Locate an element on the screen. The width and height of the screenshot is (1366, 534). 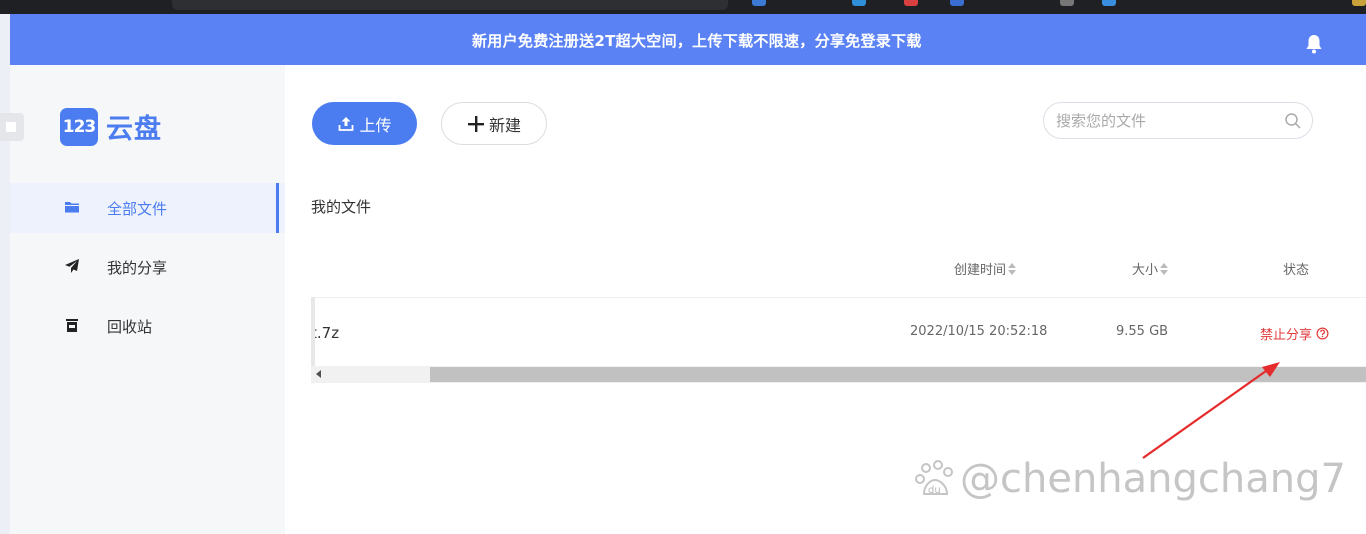
status-label: 禁止分享 is located at coordinates (1286, 335).